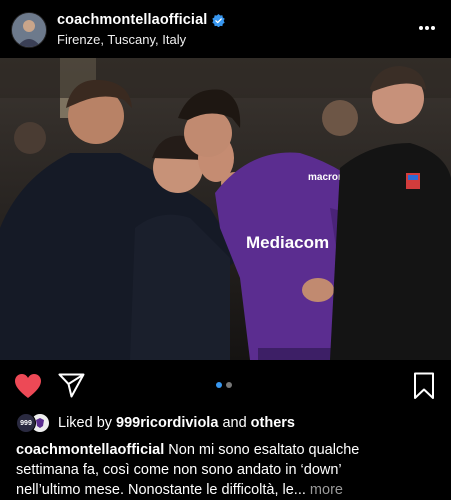 The height and width of the screenshot is (500, 451). What do you see at coordinates (85, 423) in the screenshot?
I see `likes-prefix: Liked by` at bounding box center [85, 423].